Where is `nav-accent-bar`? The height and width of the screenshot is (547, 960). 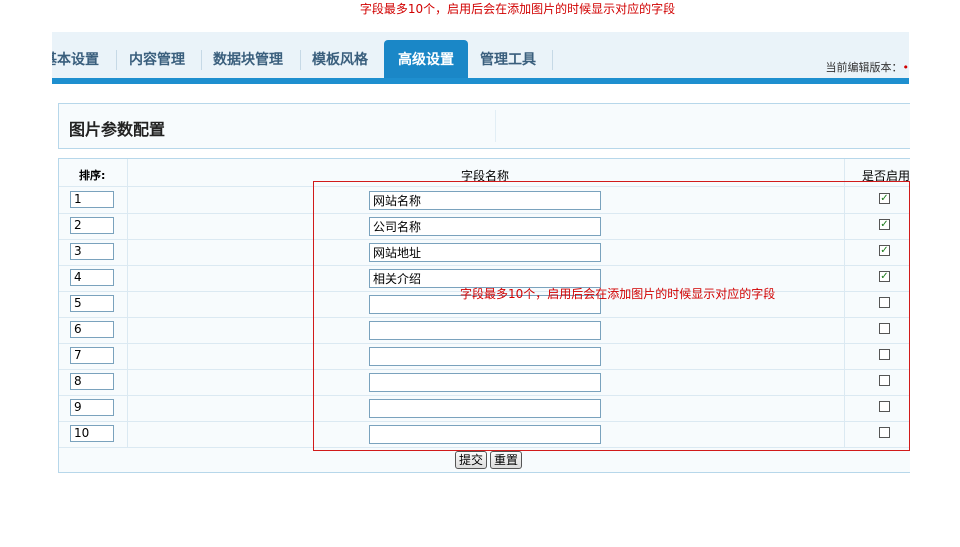
nav-accent-bar is located at coordinates (480, 81).